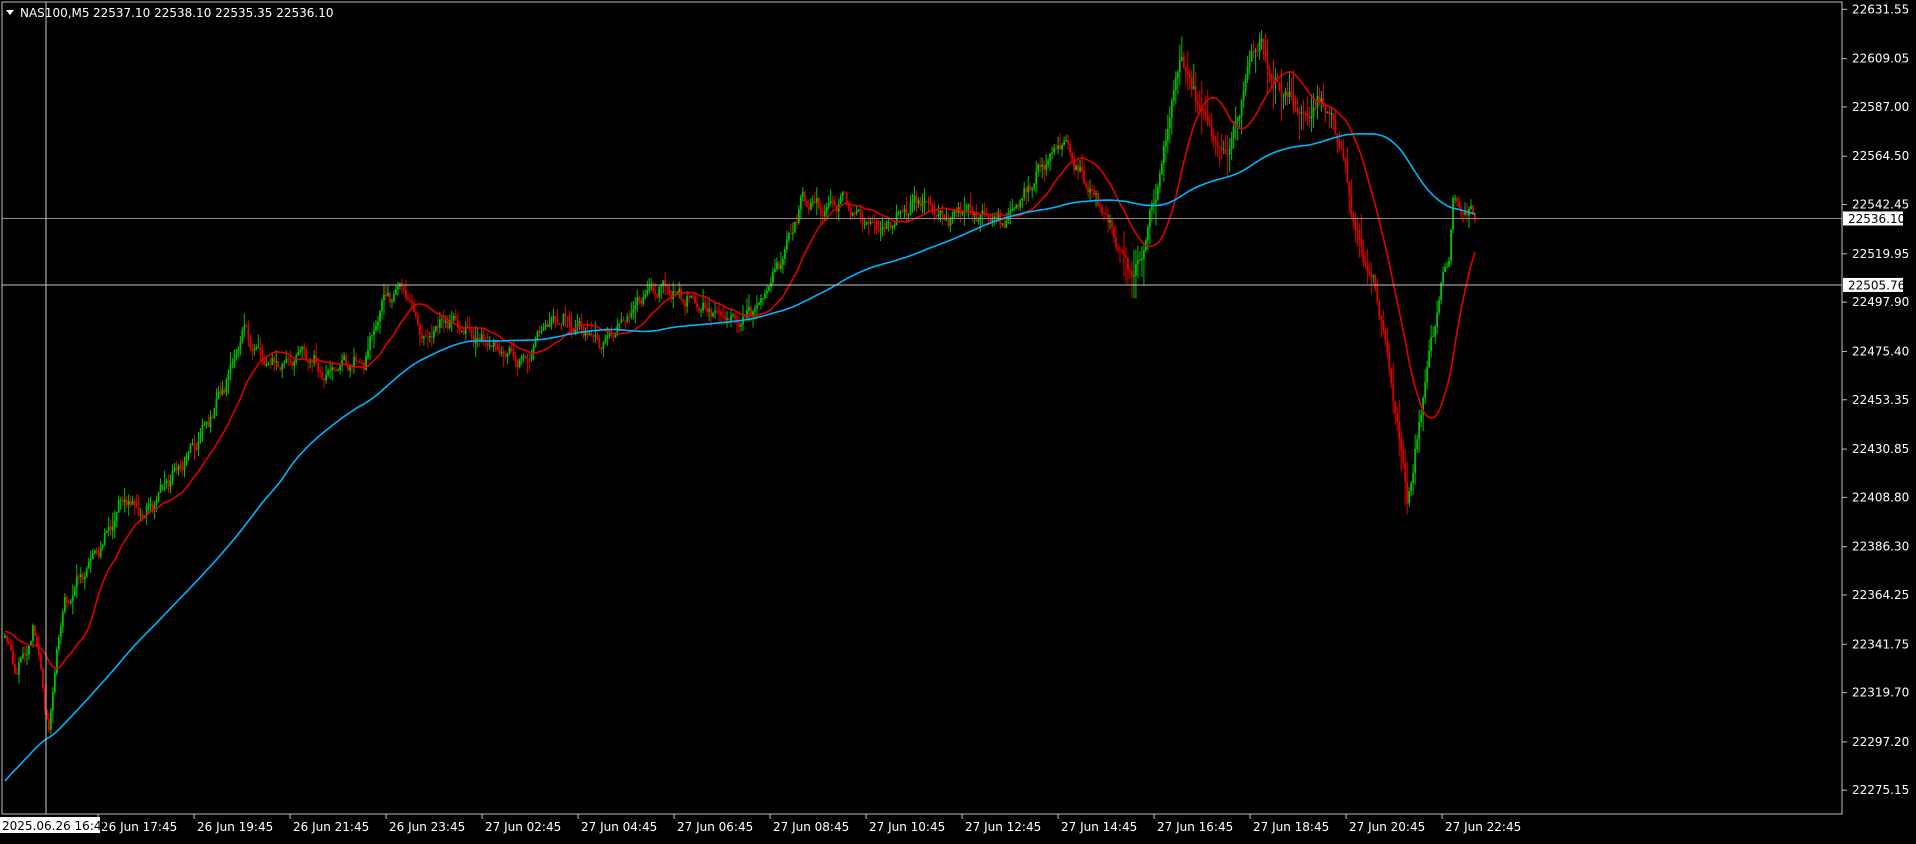 This screenshot has height=844, width=1916. What do you see at coordinates (1880, 595) in the screenshot?
I see `price-tick-label: 22364.25` at bounding box center [1880, 595].